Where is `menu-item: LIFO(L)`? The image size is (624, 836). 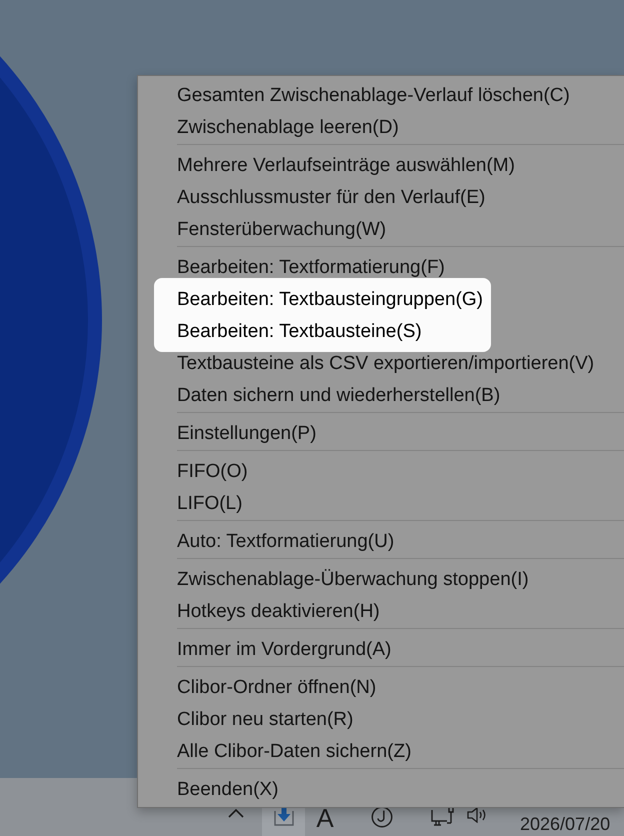 menu-item: LIFO(L) is located at coordinates (381, 504).